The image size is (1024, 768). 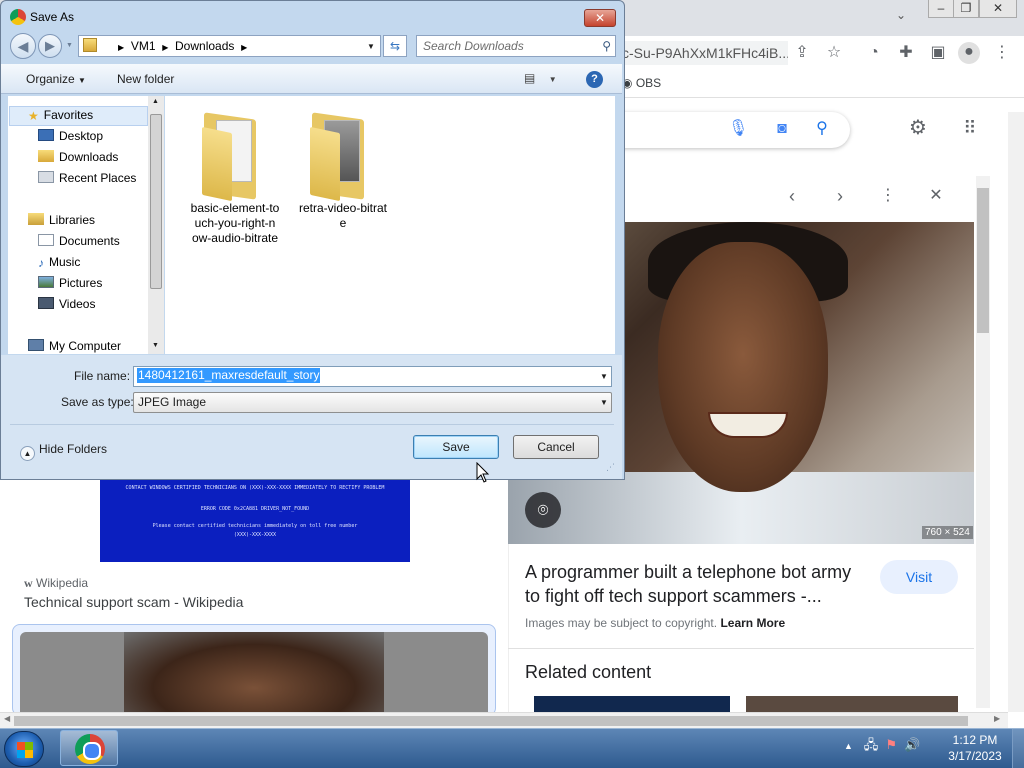 I want to click on browser-close-button: ✕, so click(x=998, y=9).